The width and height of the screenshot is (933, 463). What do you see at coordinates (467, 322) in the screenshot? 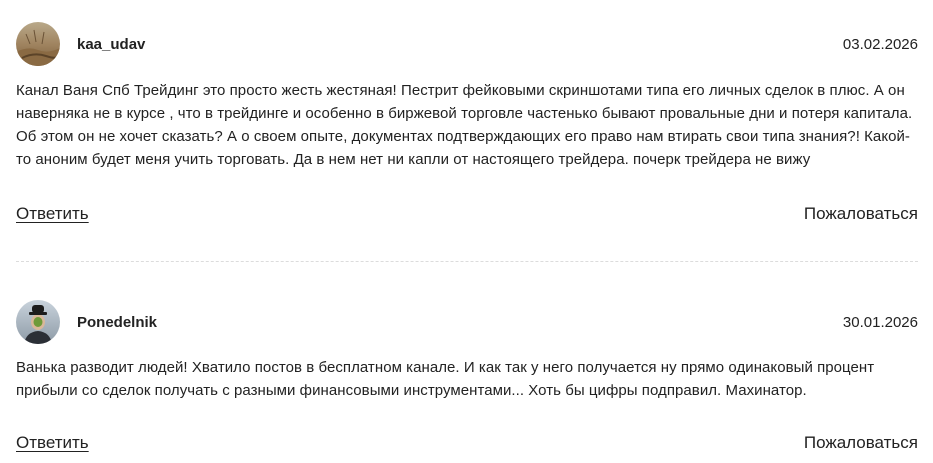
I see `comment-header: Ponedelnik 30.01.2026` at bounding box center [467, 322].